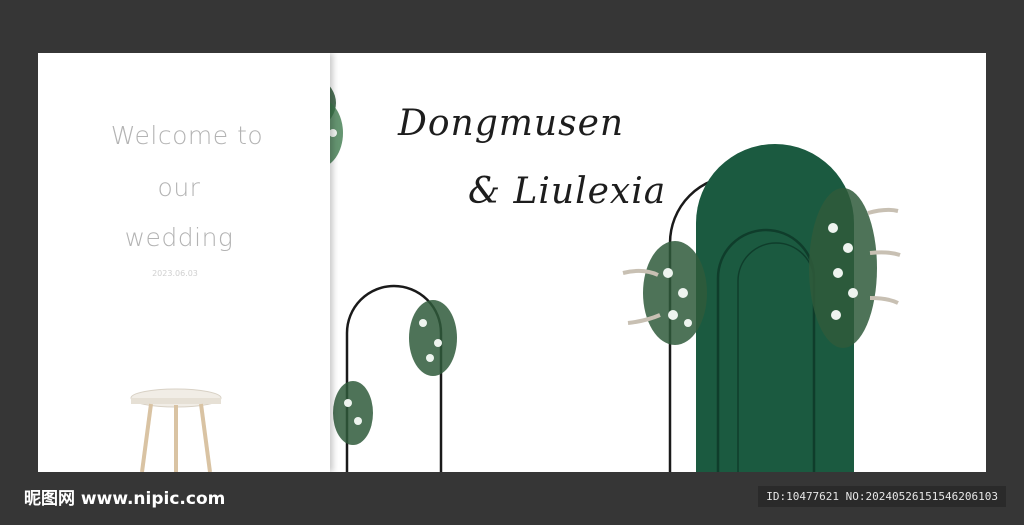  I want to click on flower-cluster-green-arch-right, so click(855, 268).